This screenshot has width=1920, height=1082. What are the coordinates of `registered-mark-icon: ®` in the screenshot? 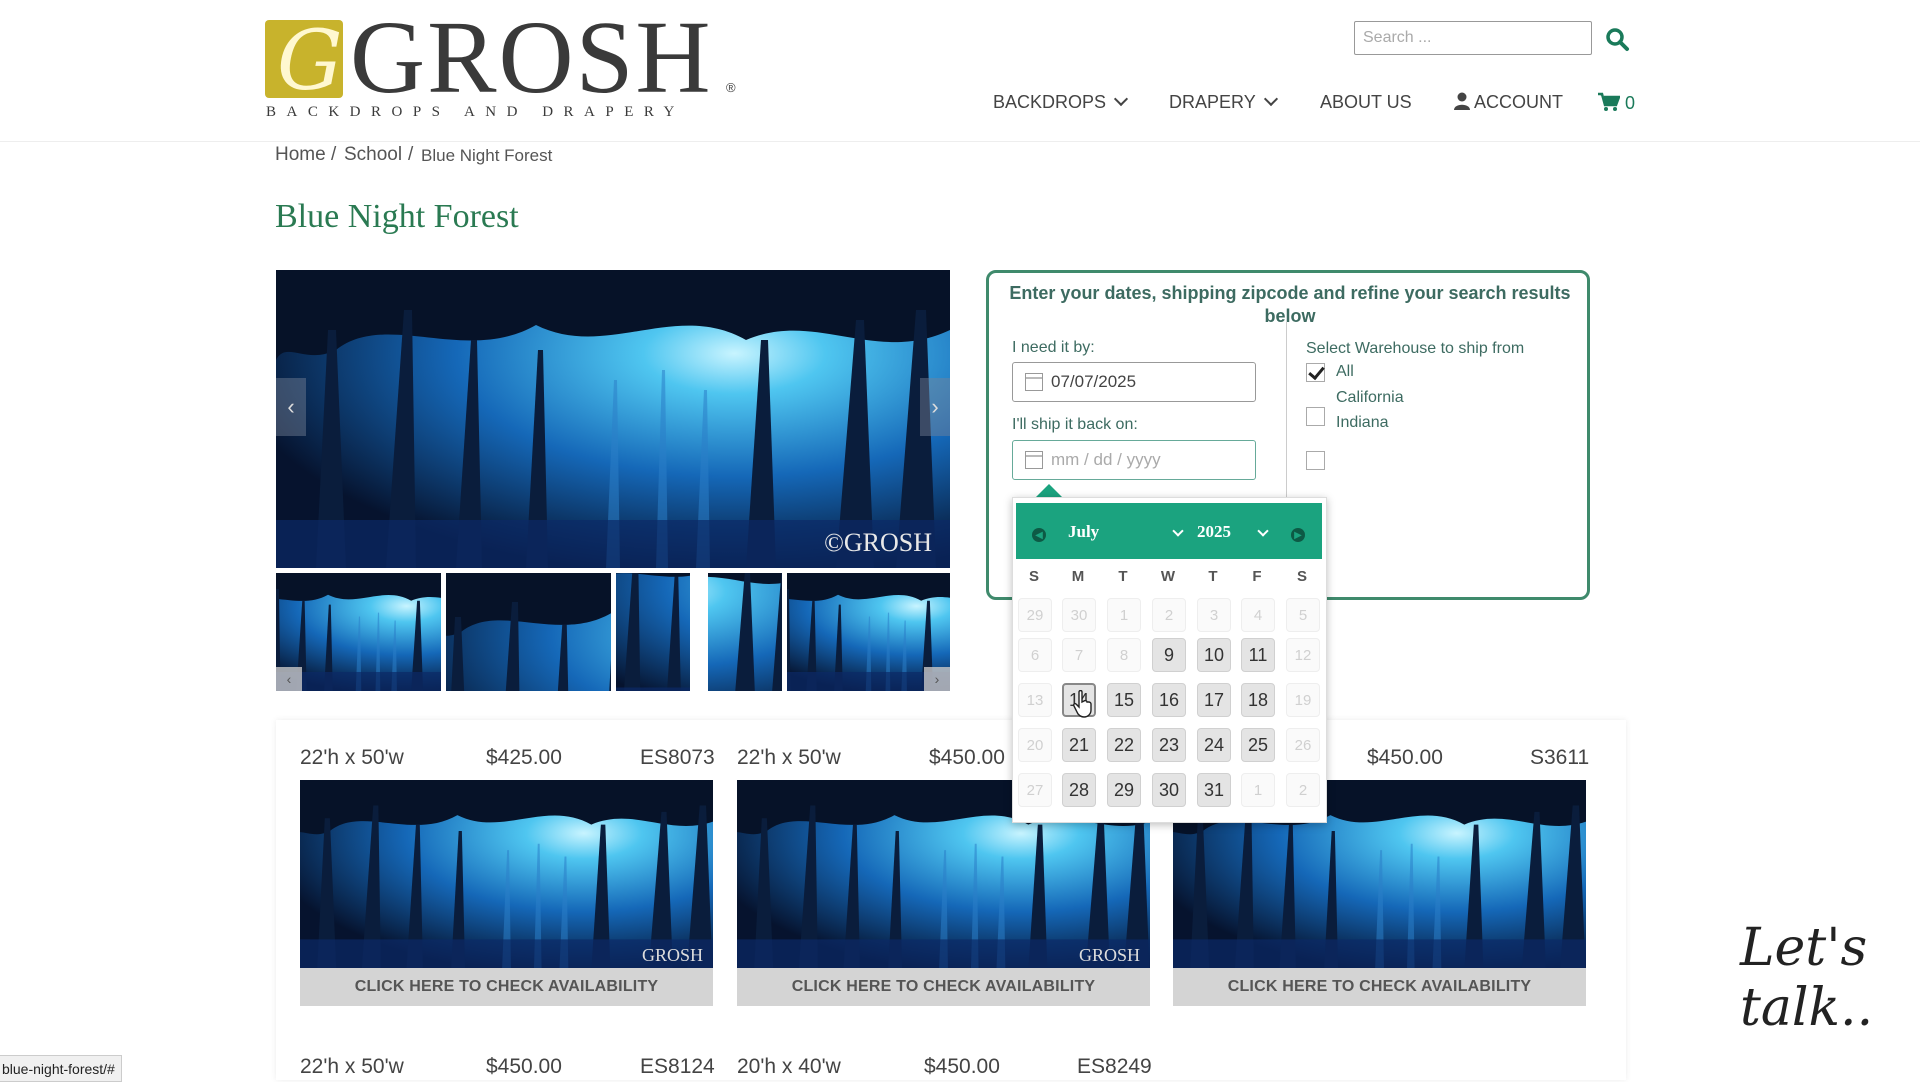 It's located at (731, 87).